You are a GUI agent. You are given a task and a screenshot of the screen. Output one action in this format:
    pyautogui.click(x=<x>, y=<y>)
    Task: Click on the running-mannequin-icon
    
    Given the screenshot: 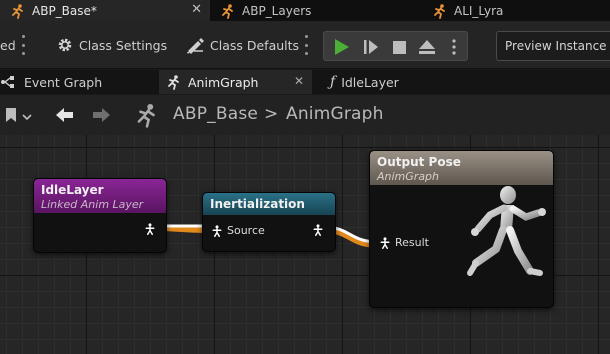 What is the action you would take?
    pyautogui.click(x=504, y=236)
    